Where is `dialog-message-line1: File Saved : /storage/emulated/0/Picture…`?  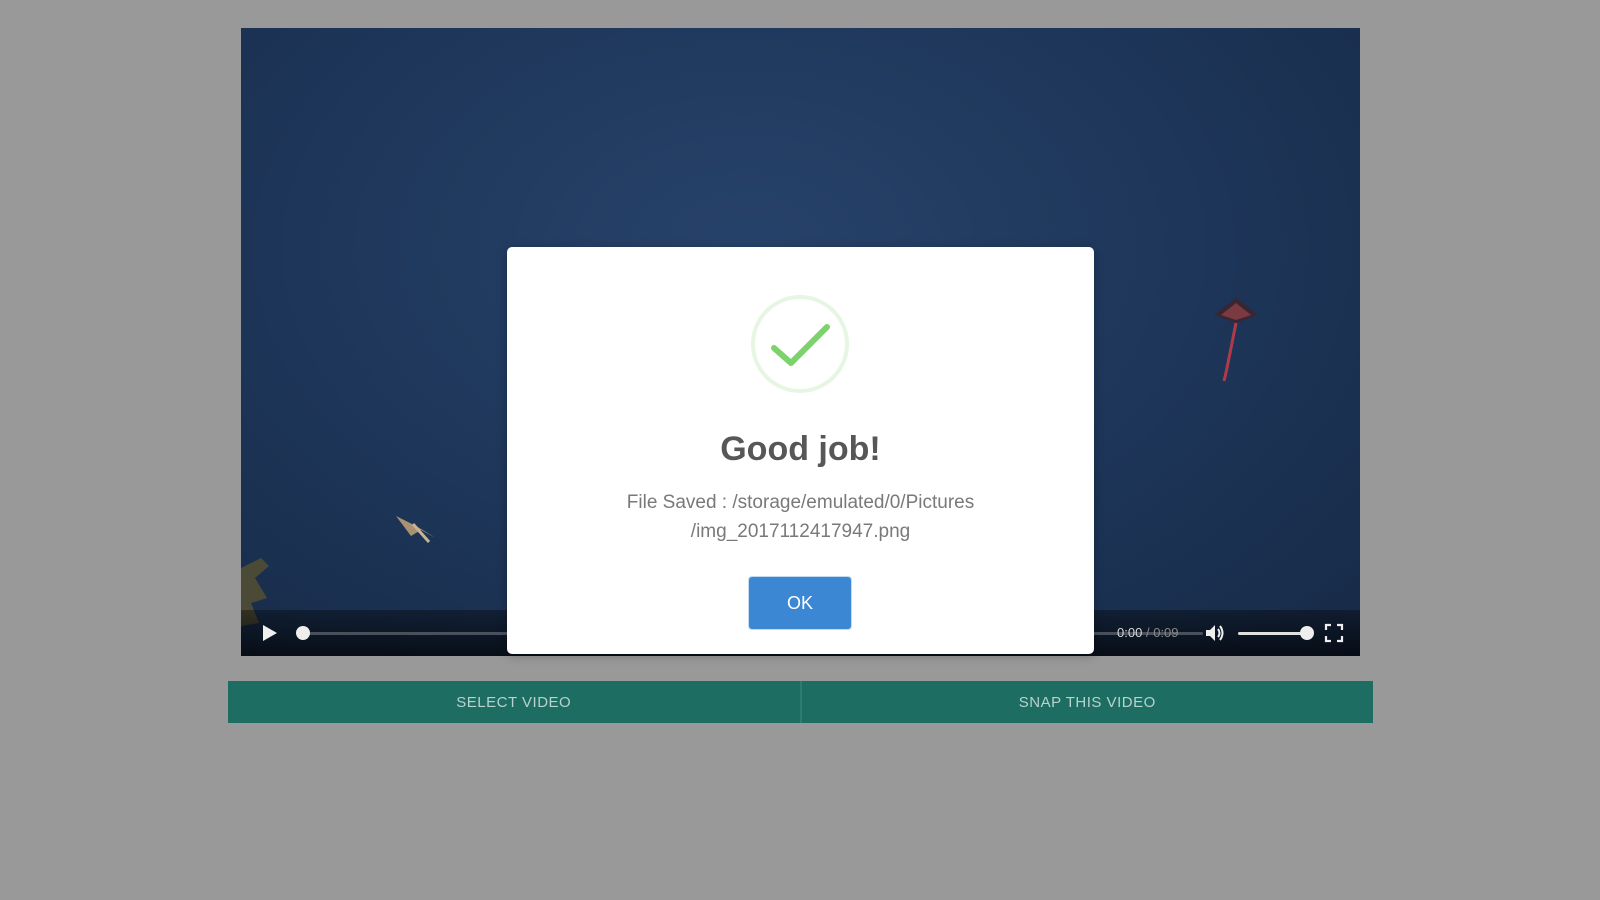 dialog-message-line1: File Saved : /storage/emulated/0/Picture… is located at coordinates (800, 502).